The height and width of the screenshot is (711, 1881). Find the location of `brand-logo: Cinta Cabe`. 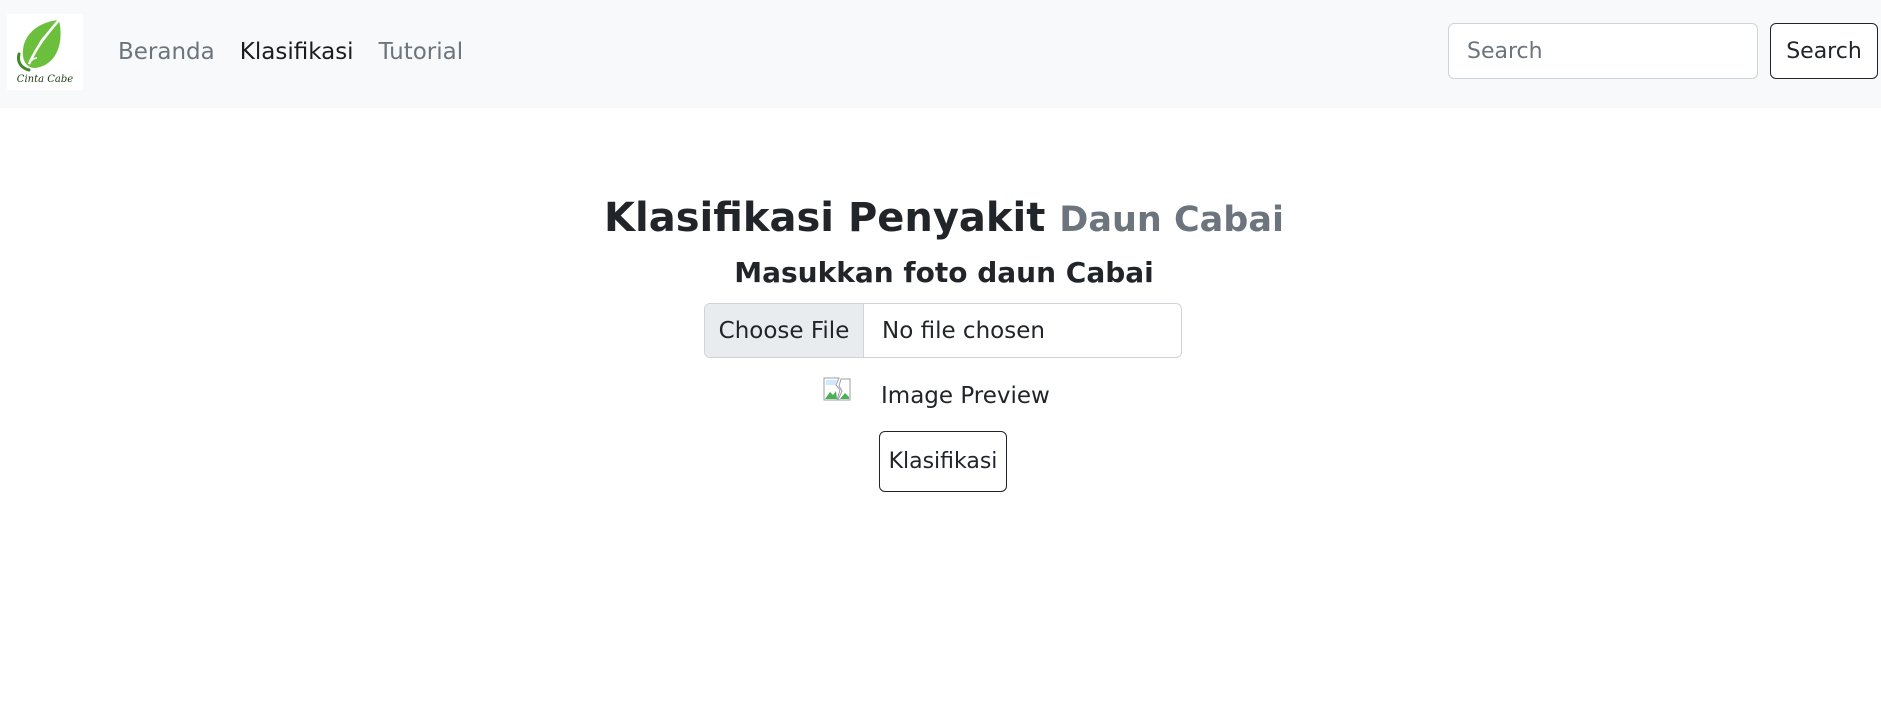

brand-logo: Cinta Cabe is located at coordinates (45, 52).